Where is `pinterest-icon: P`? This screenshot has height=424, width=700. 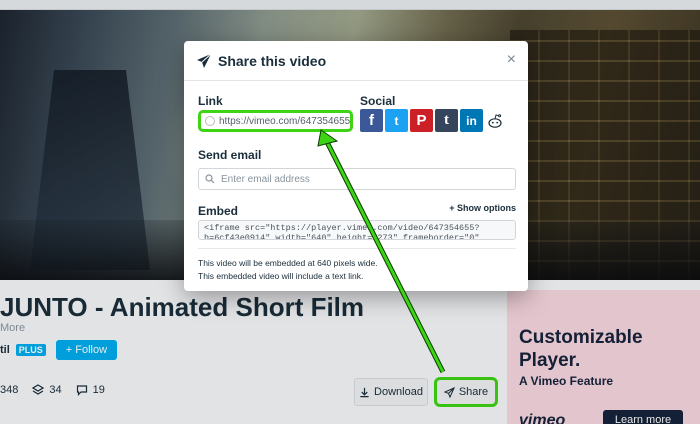 pinterest-icon: P is located at coordinates (421, 120).